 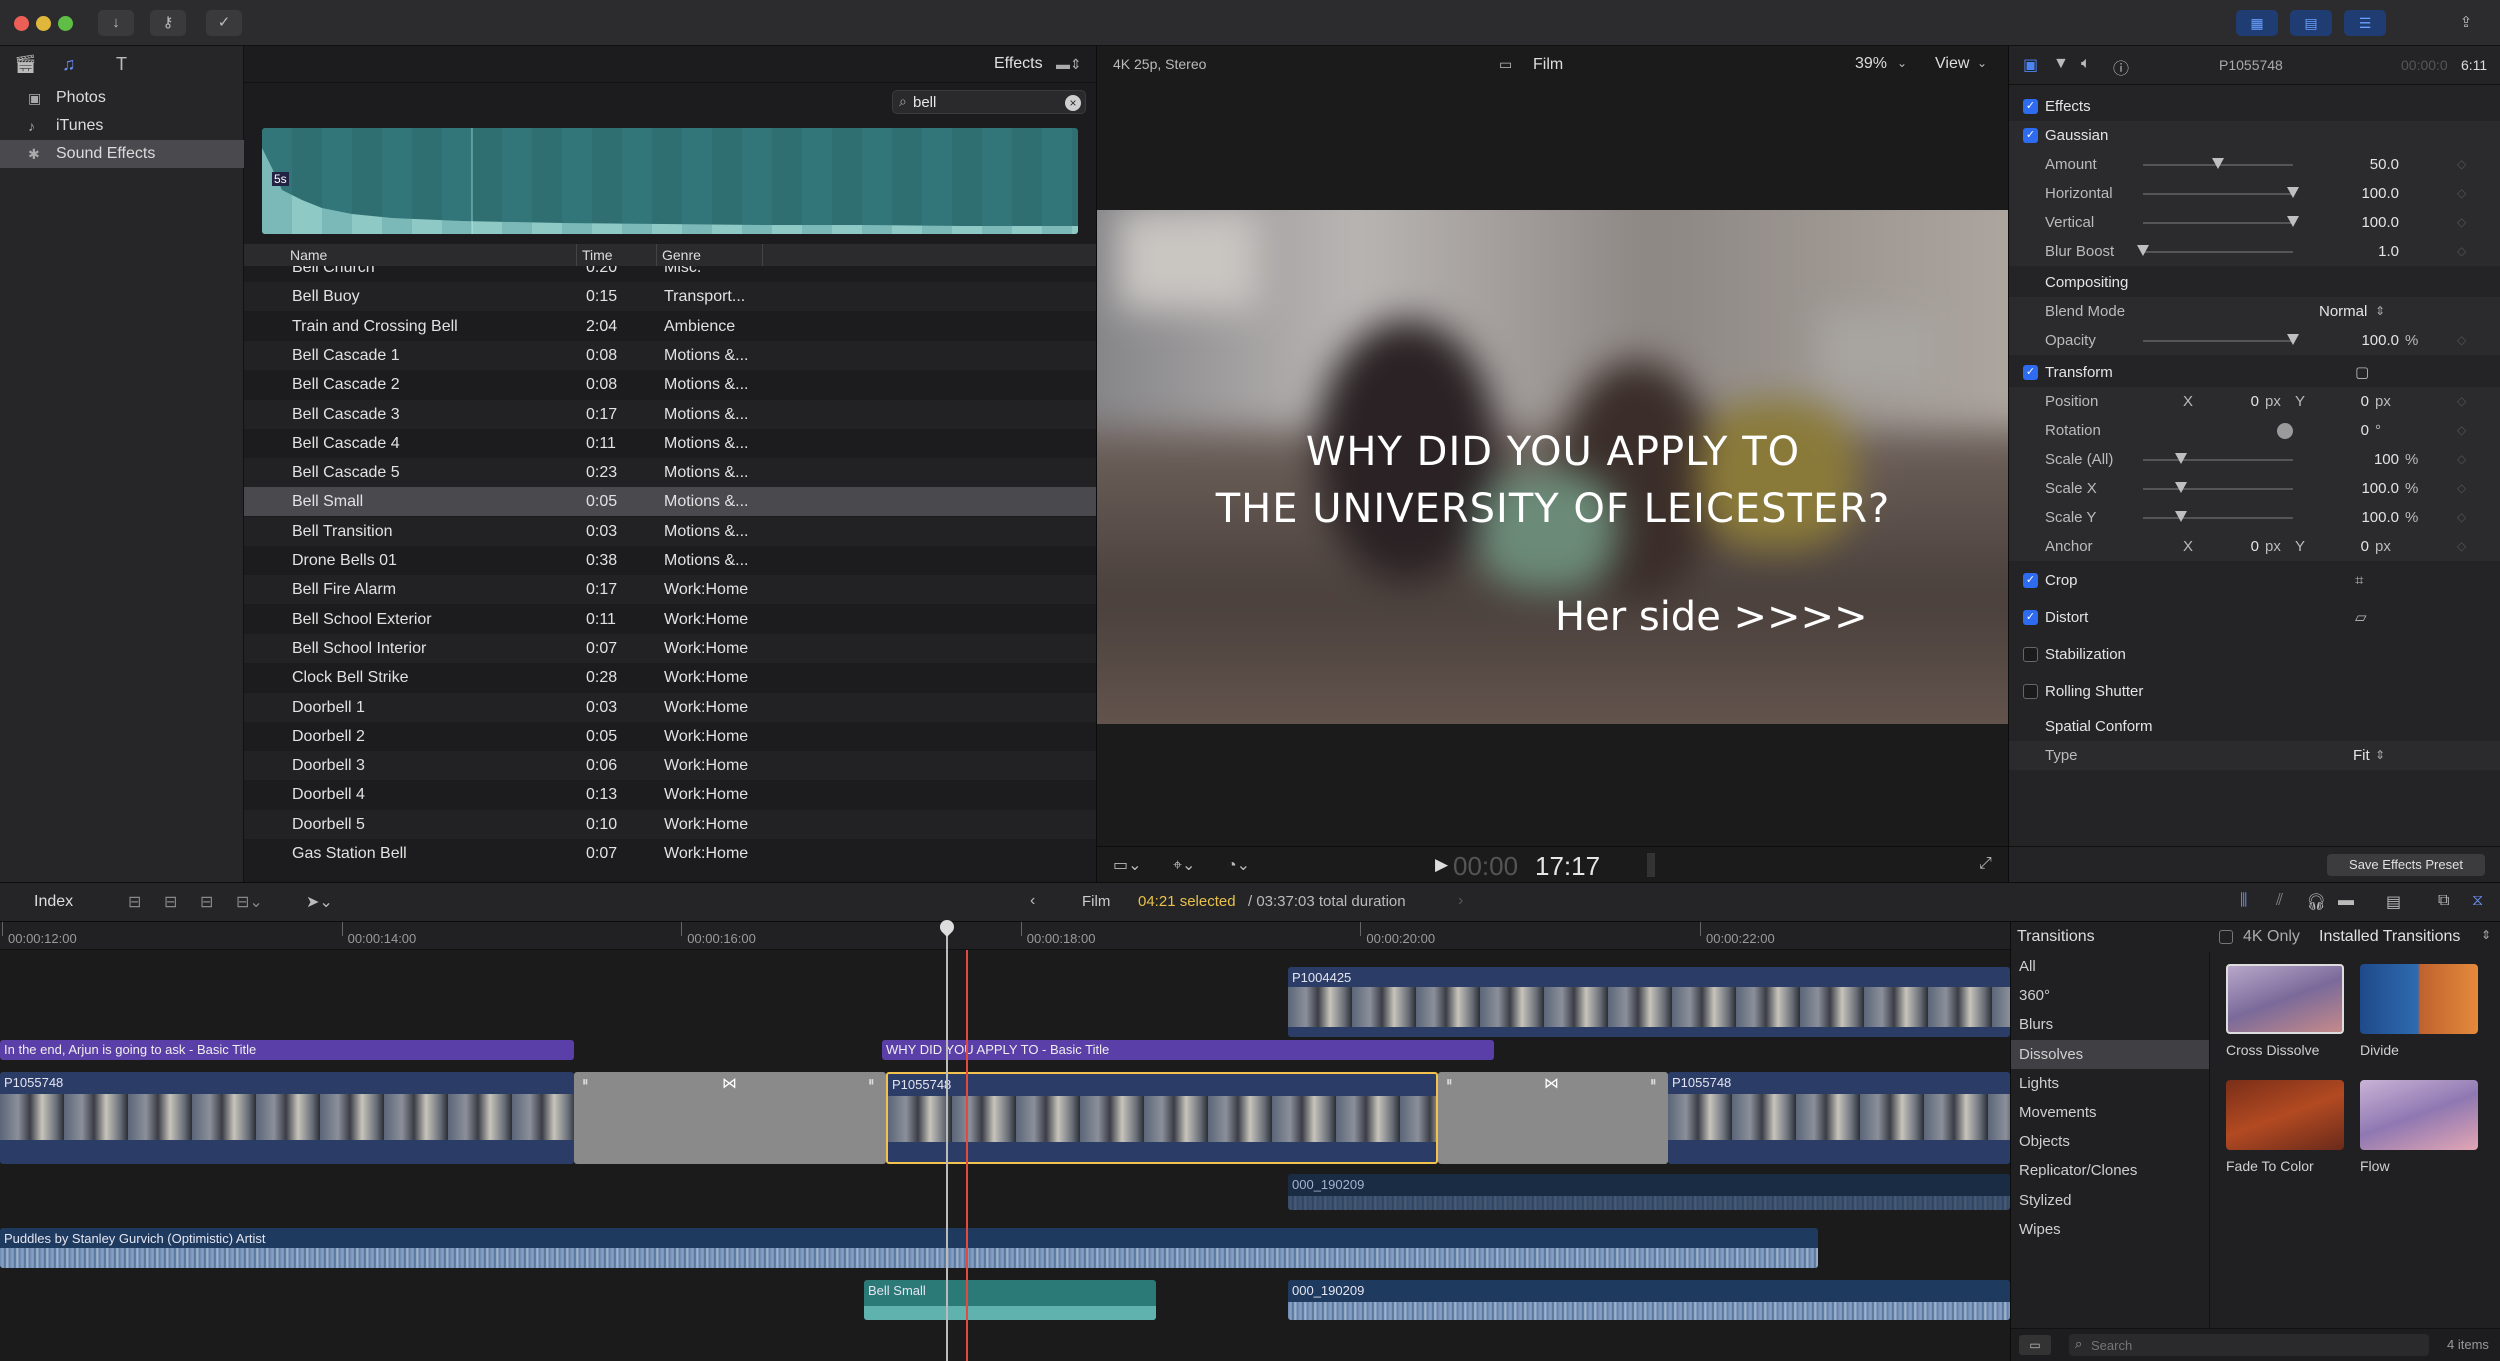 I want to click on list-item: Clock Bell Strike 0:28 Work:Home, so click(x=670, y=677).